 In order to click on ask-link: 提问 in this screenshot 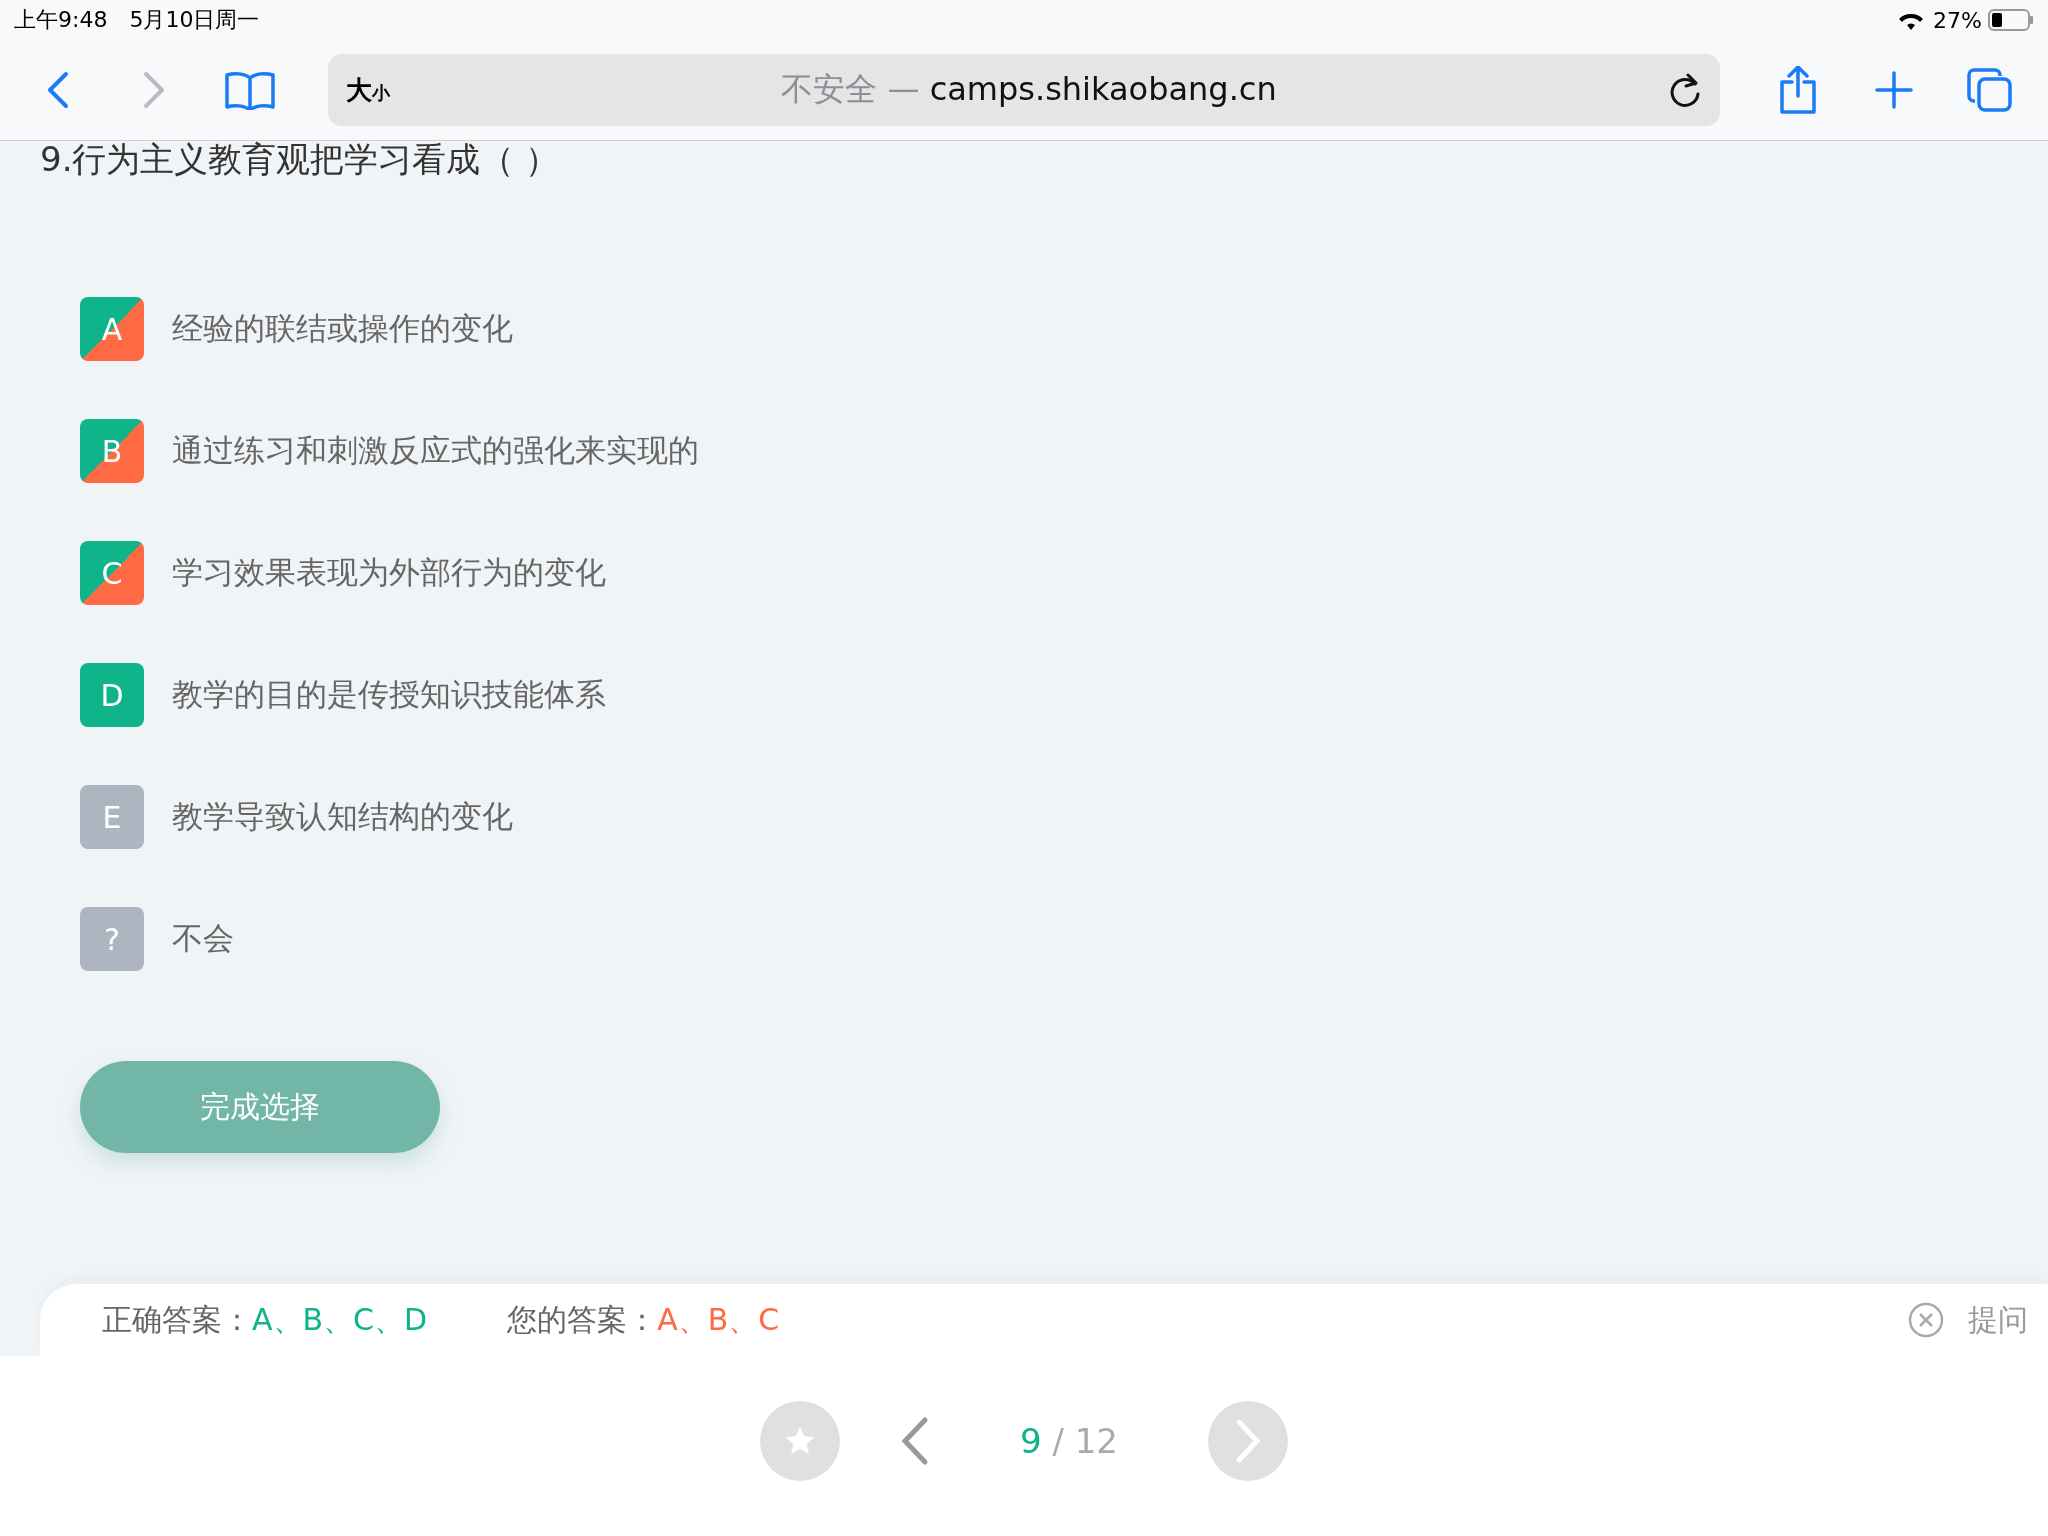, I will do `click(1998, 1320)`.